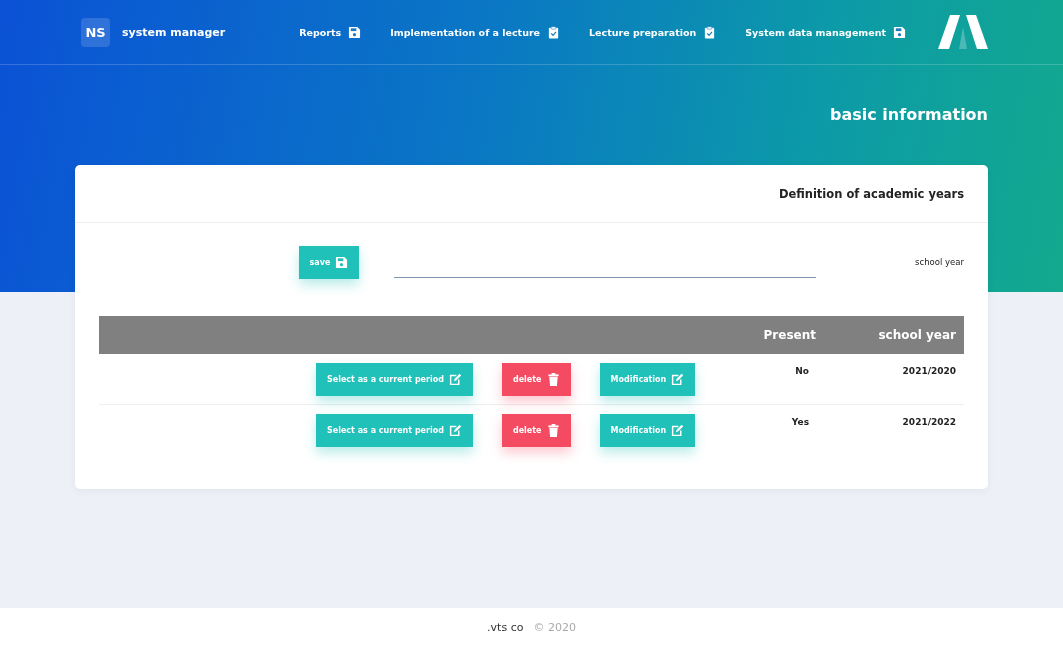 The image size is (1063, 646). Describe the element at coordinates (329, 262) in the screenshot. I see `save-button: save` at that location.